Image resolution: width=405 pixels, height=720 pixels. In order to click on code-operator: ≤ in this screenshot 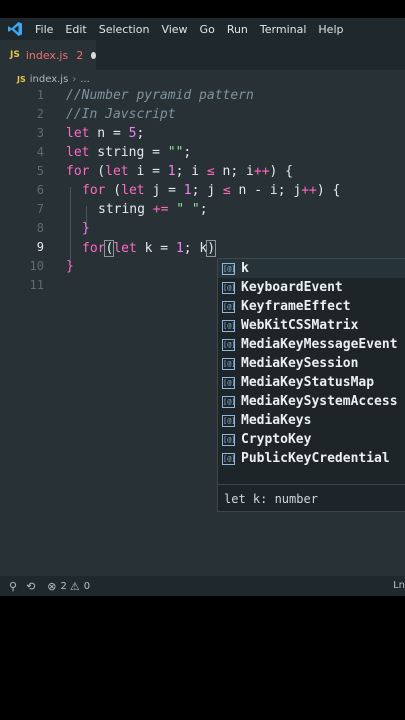, I will do `click(210, 171)`.